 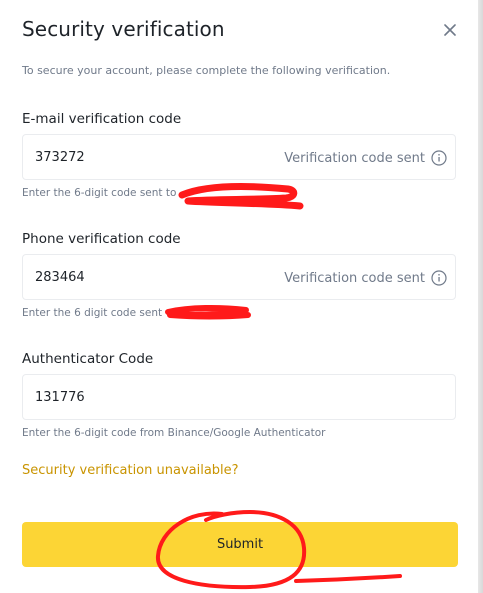 I want to click on email-code-status-text: Verification code sent, so click(x=354, y=158).